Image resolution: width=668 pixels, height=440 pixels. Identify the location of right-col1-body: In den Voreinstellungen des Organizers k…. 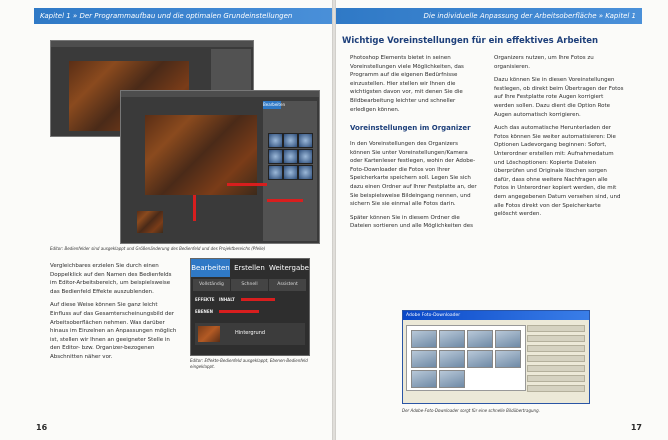
(414, 188).